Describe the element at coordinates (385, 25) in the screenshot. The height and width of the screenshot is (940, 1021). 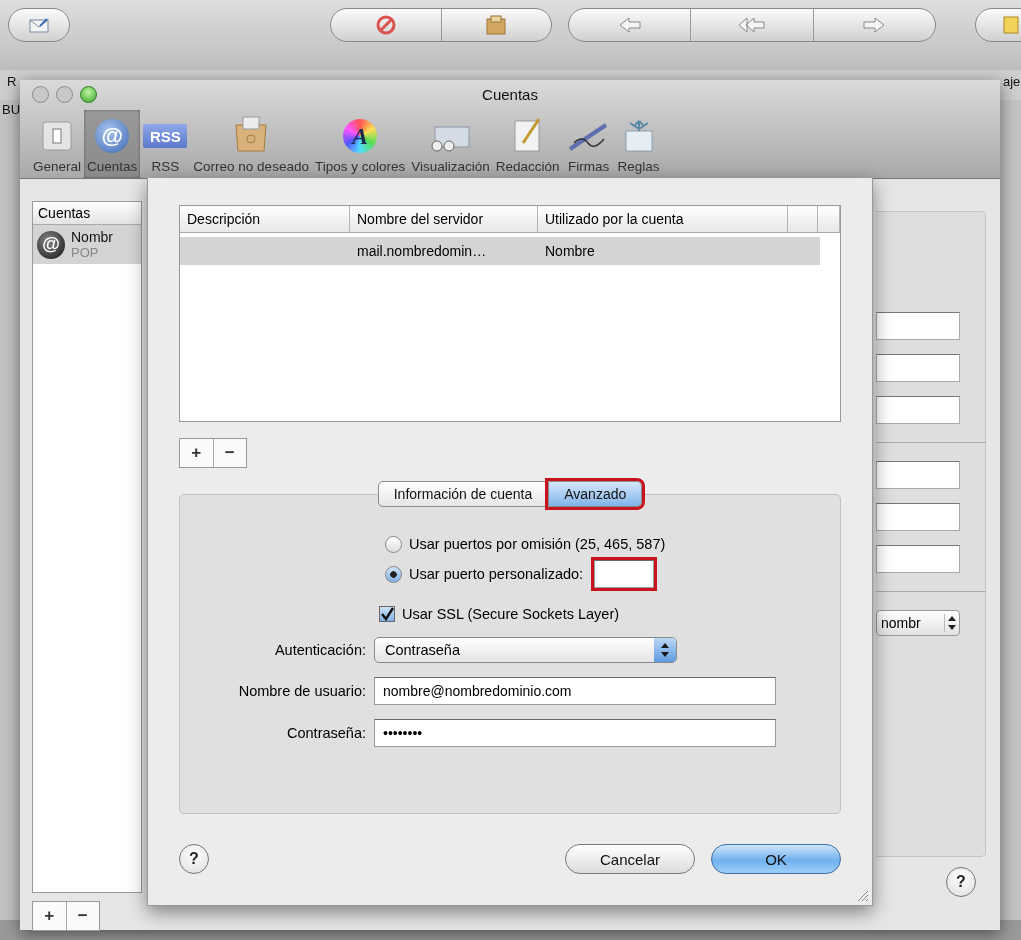
I see `stop-icon` at that location.